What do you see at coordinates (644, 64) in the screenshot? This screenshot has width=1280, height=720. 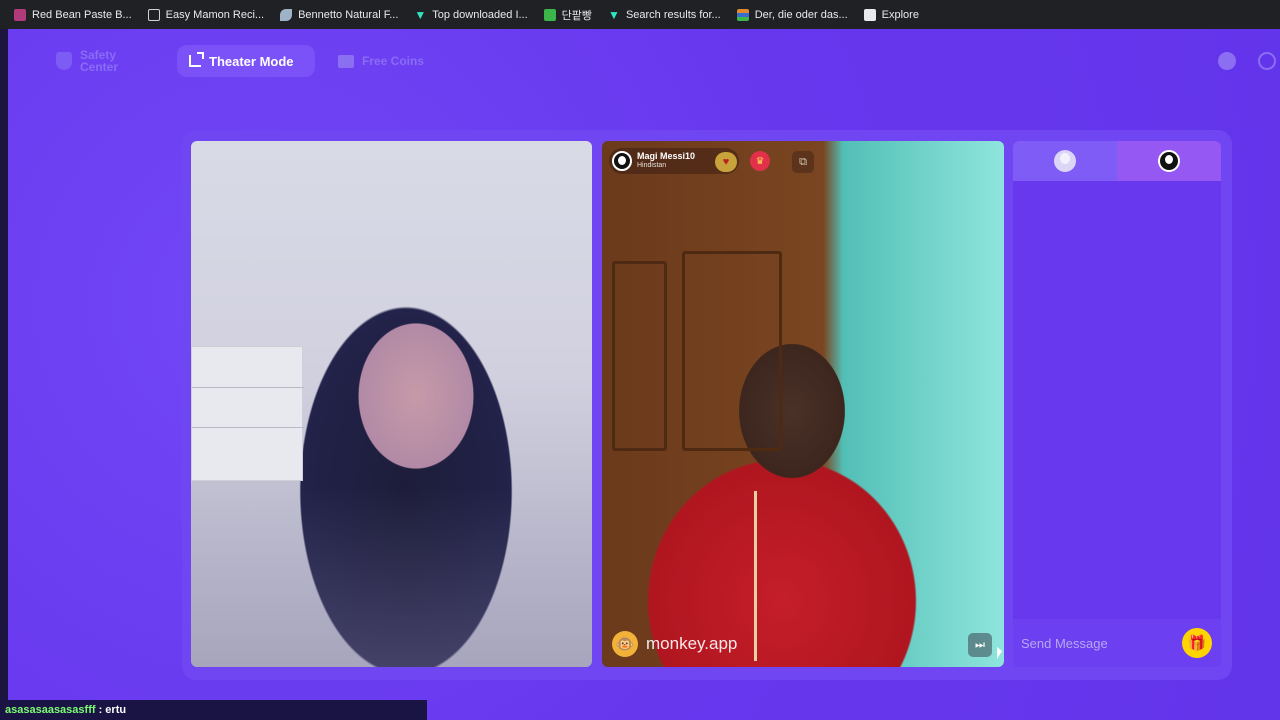 I see `top-nav: Safety Center Theater Mode Free Coins` at bounding box center [644, 64].